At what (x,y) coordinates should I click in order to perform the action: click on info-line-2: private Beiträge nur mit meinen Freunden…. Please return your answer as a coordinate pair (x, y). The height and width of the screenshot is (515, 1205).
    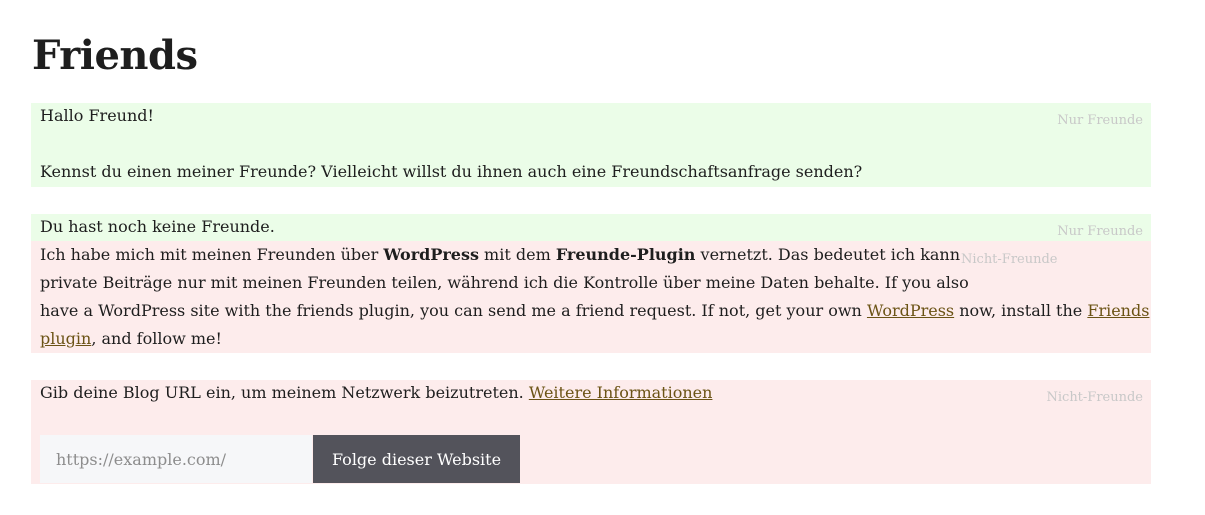
    Looking at the image, I should click on (504, 282).